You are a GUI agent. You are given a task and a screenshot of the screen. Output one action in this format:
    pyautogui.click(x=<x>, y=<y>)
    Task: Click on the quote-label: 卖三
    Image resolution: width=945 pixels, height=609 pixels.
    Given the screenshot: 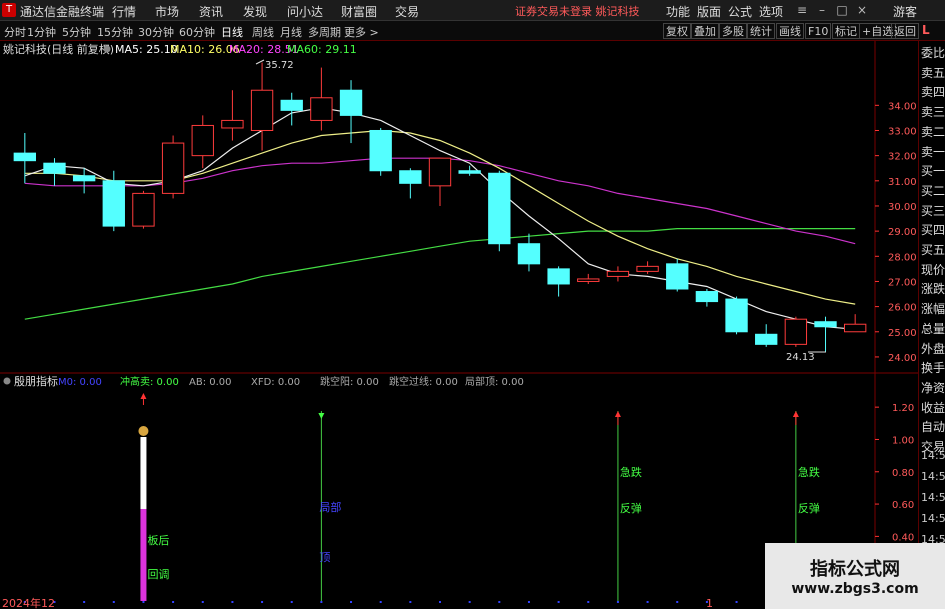 What is the action you would take?
    pyautogui.click(x=933, y=112)
    